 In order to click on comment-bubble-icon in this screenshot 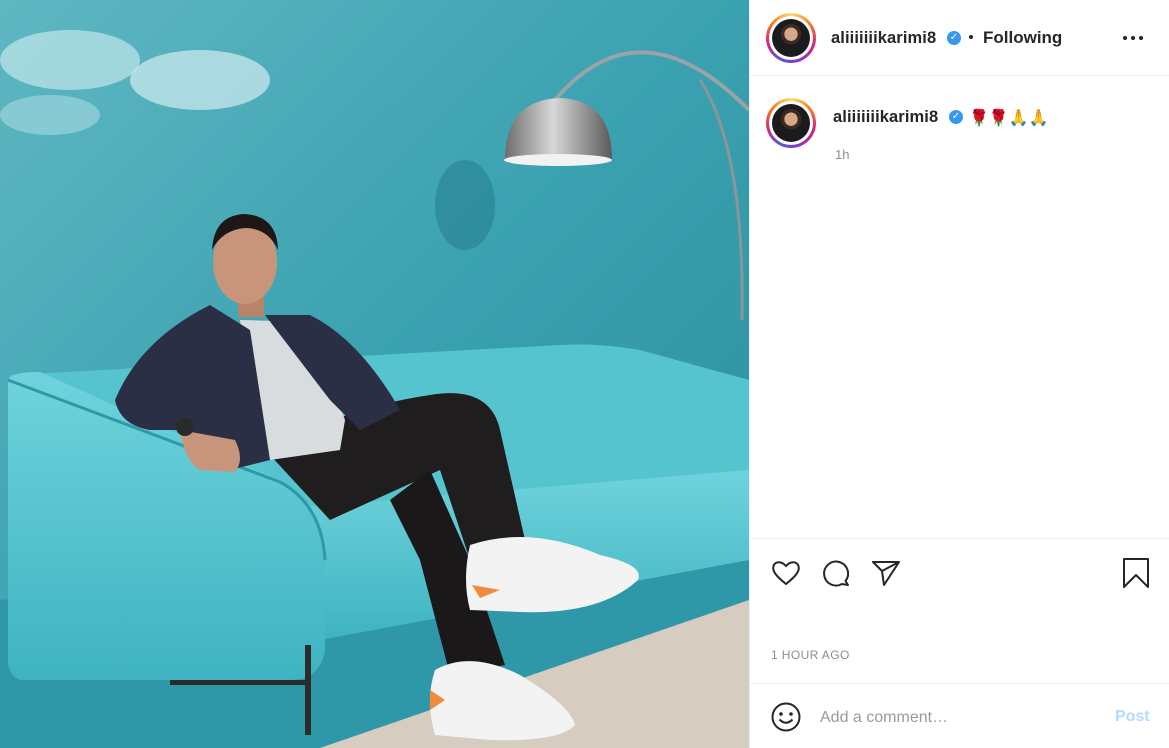, I will do `click(836, 573)`.